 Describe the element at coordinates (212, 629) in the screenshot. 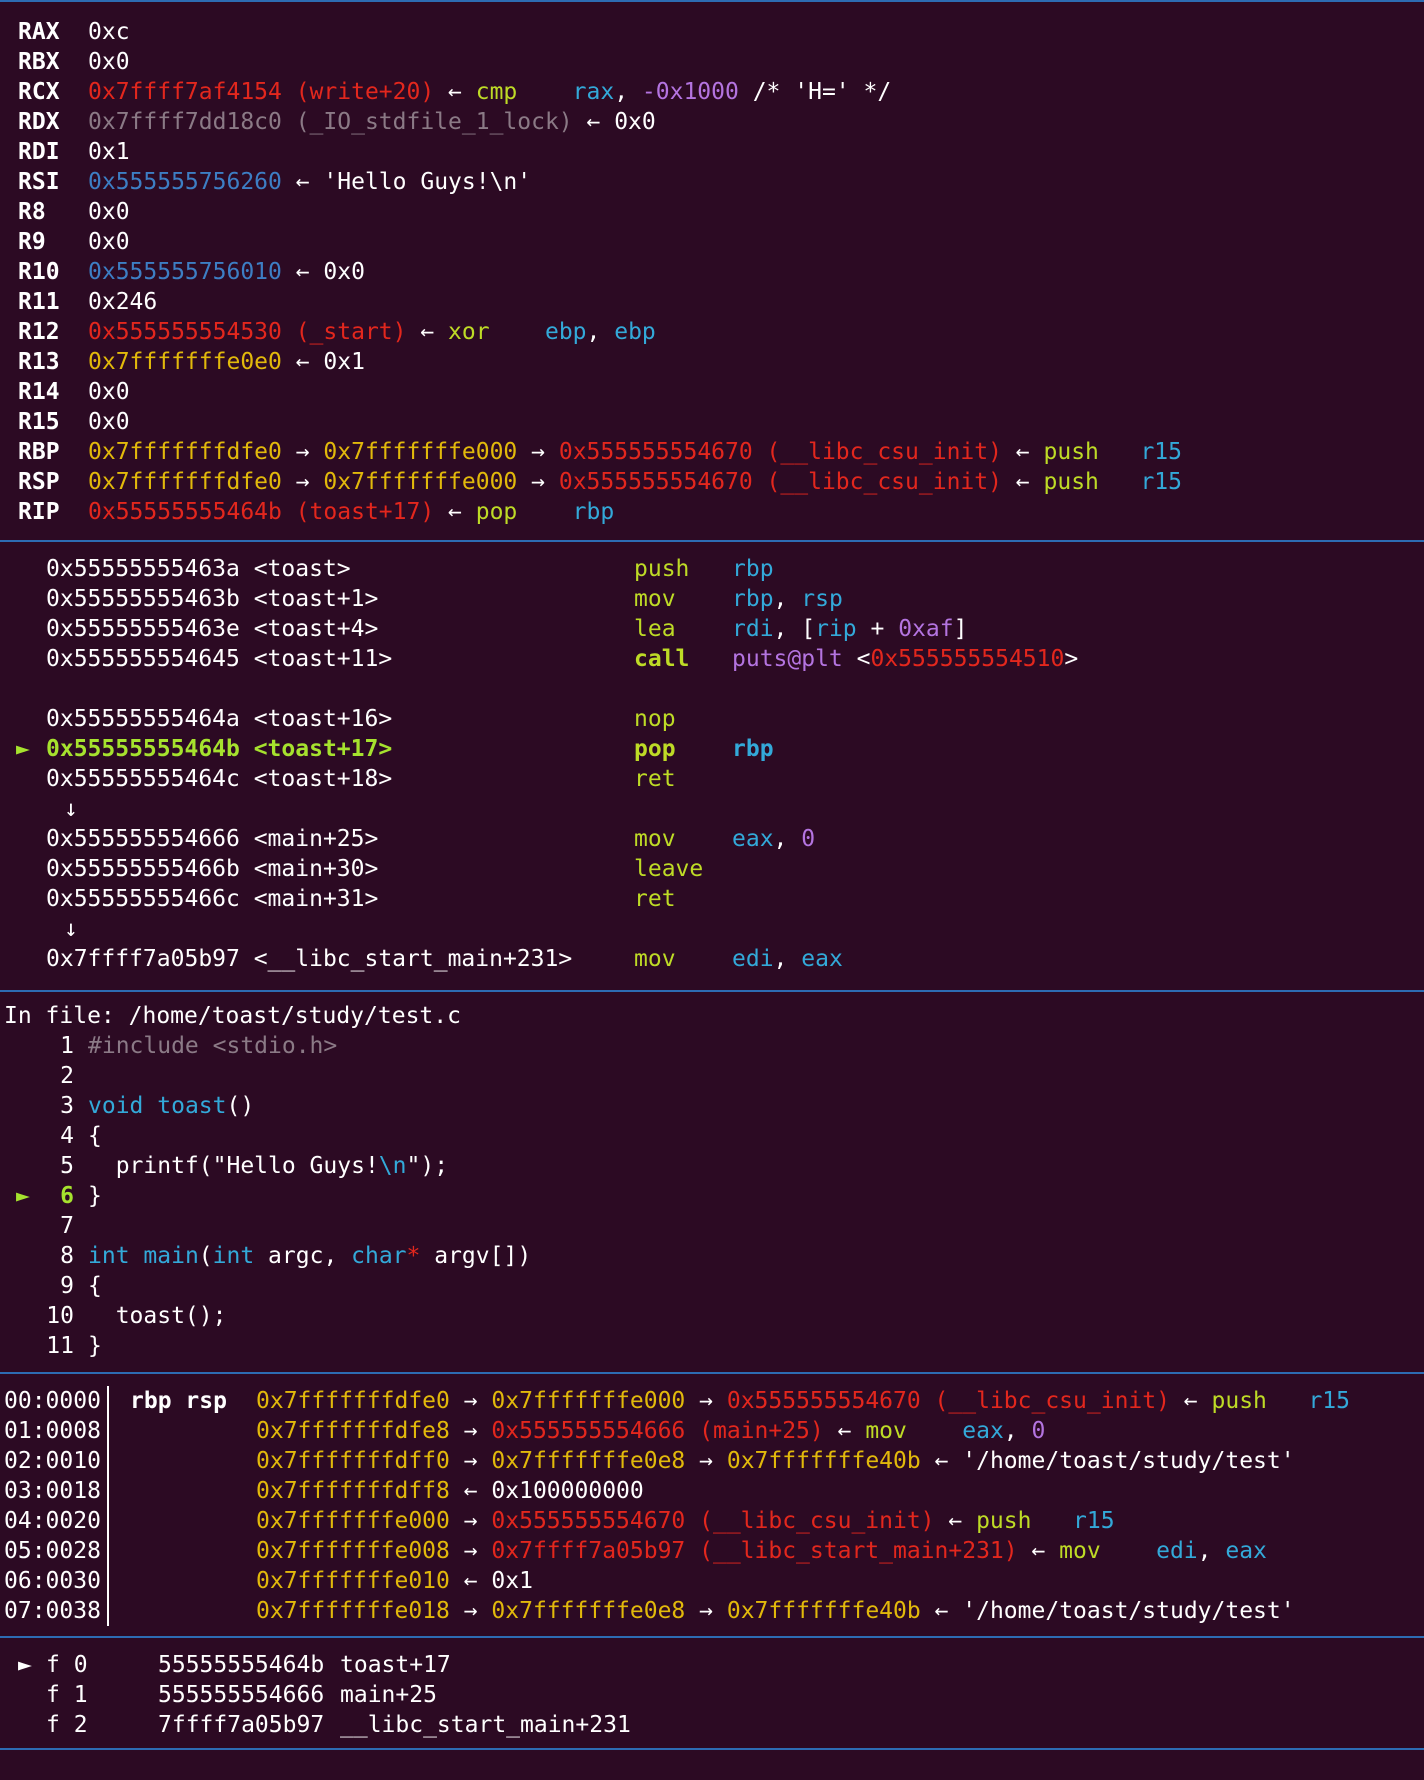

I see `disasm-address: 0x55555555463e <toast+4>` at that location.